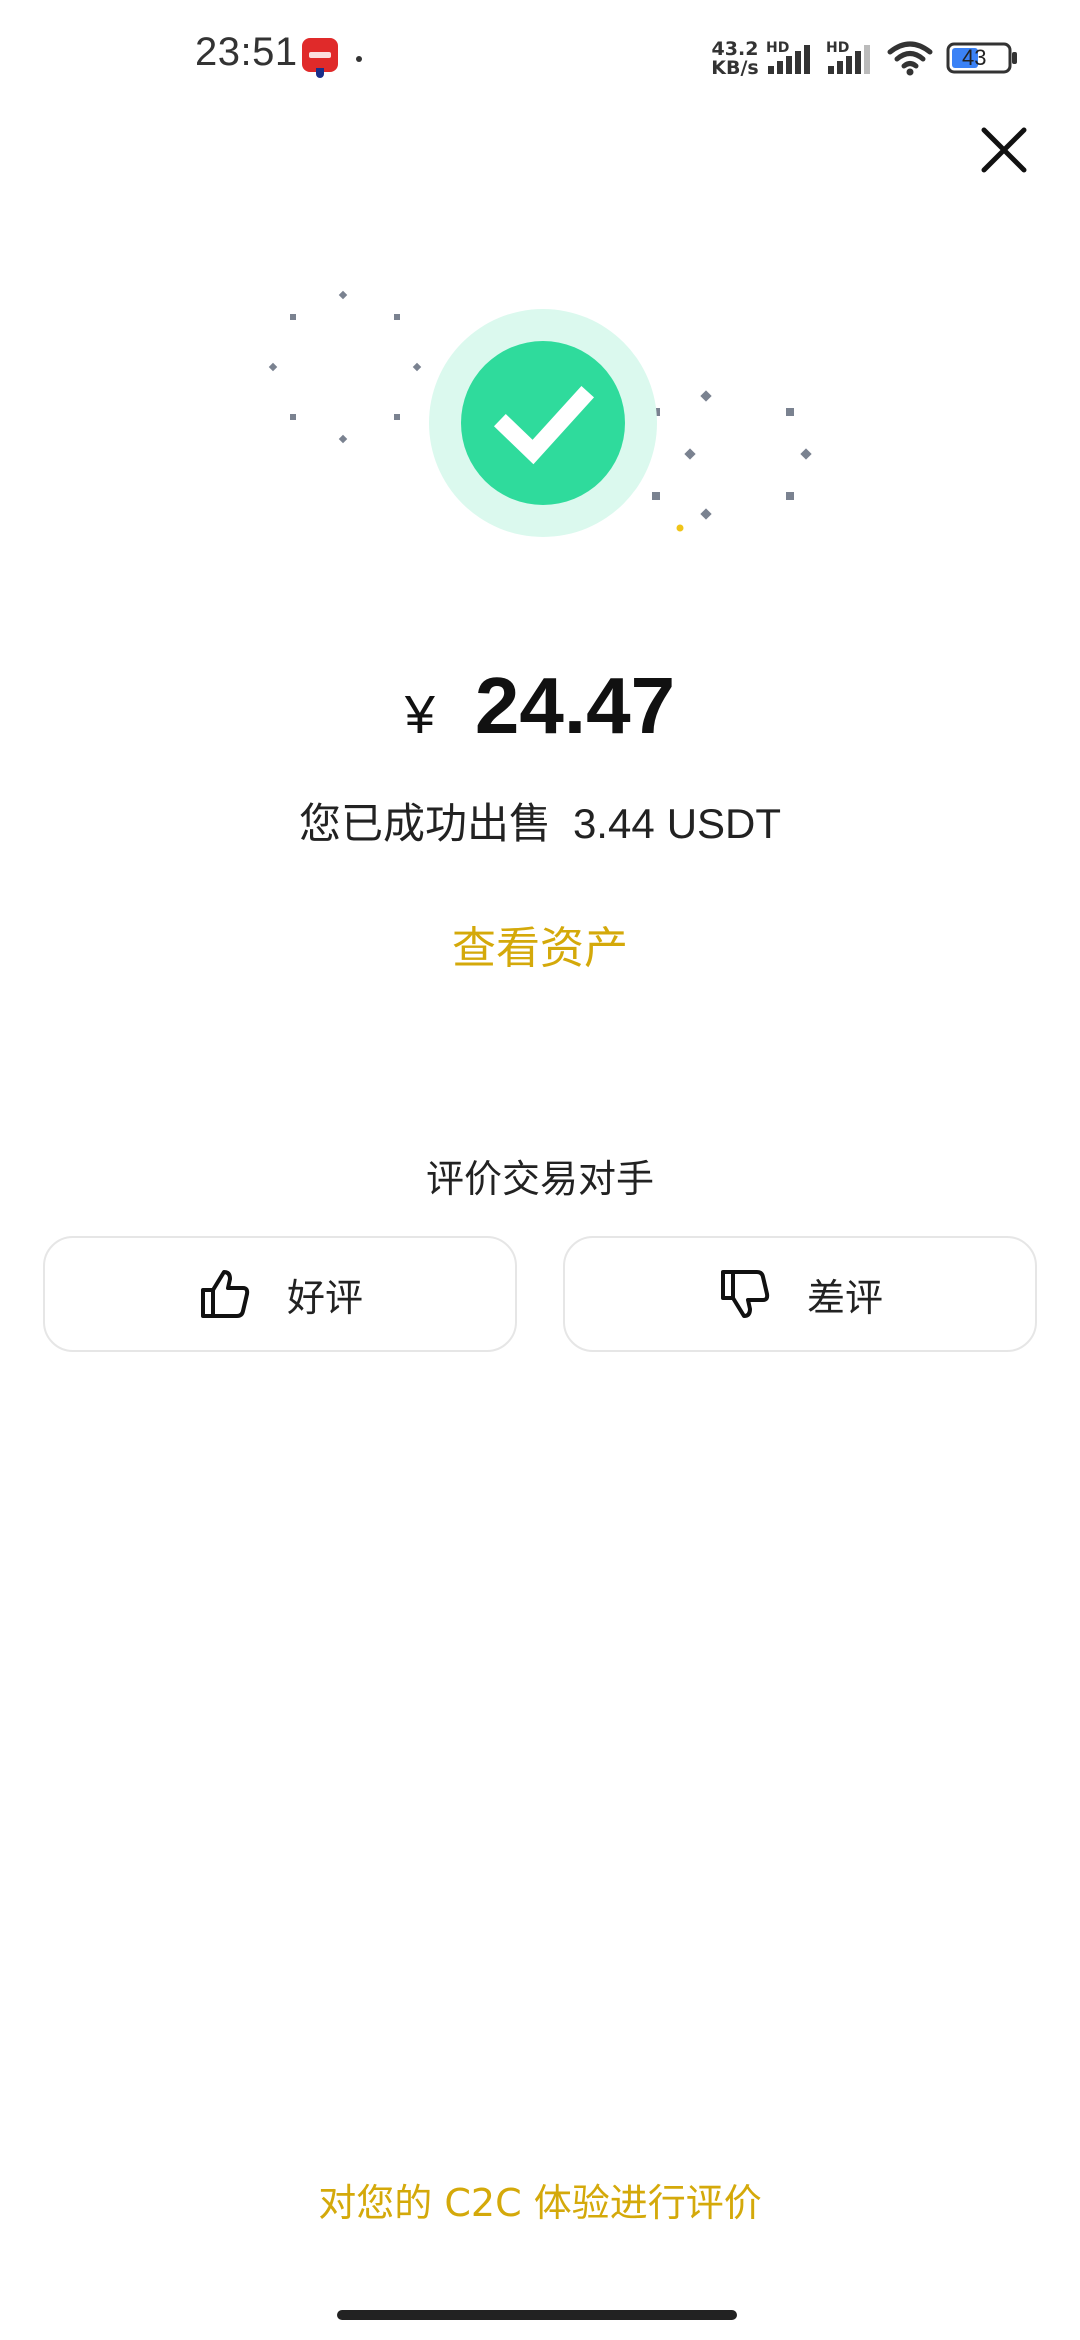 This screenshot has height=2340, width=1080. Describe the element at coordinates (732, 455) in the screenshot. I see `decorative-dots-right` at that location.